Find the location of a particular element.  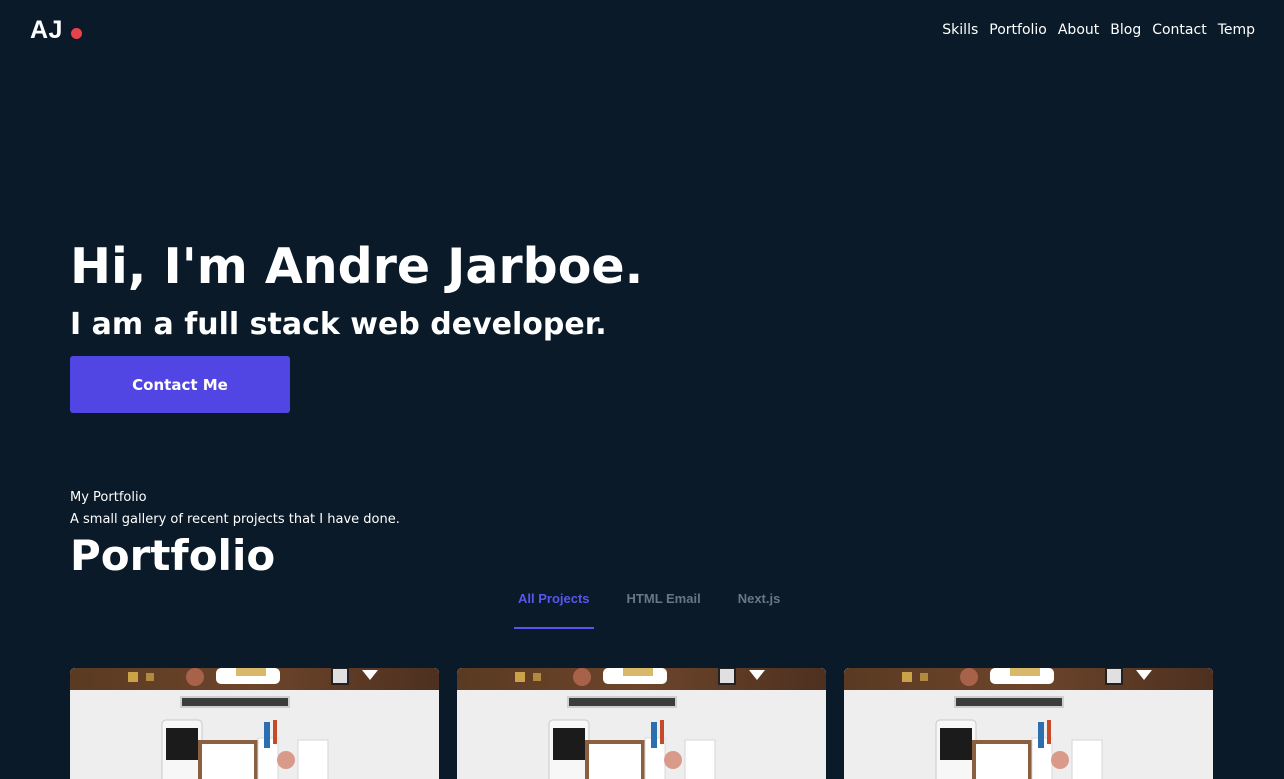

tab-nextjs: Next.js is located at coordinates (759, 608).